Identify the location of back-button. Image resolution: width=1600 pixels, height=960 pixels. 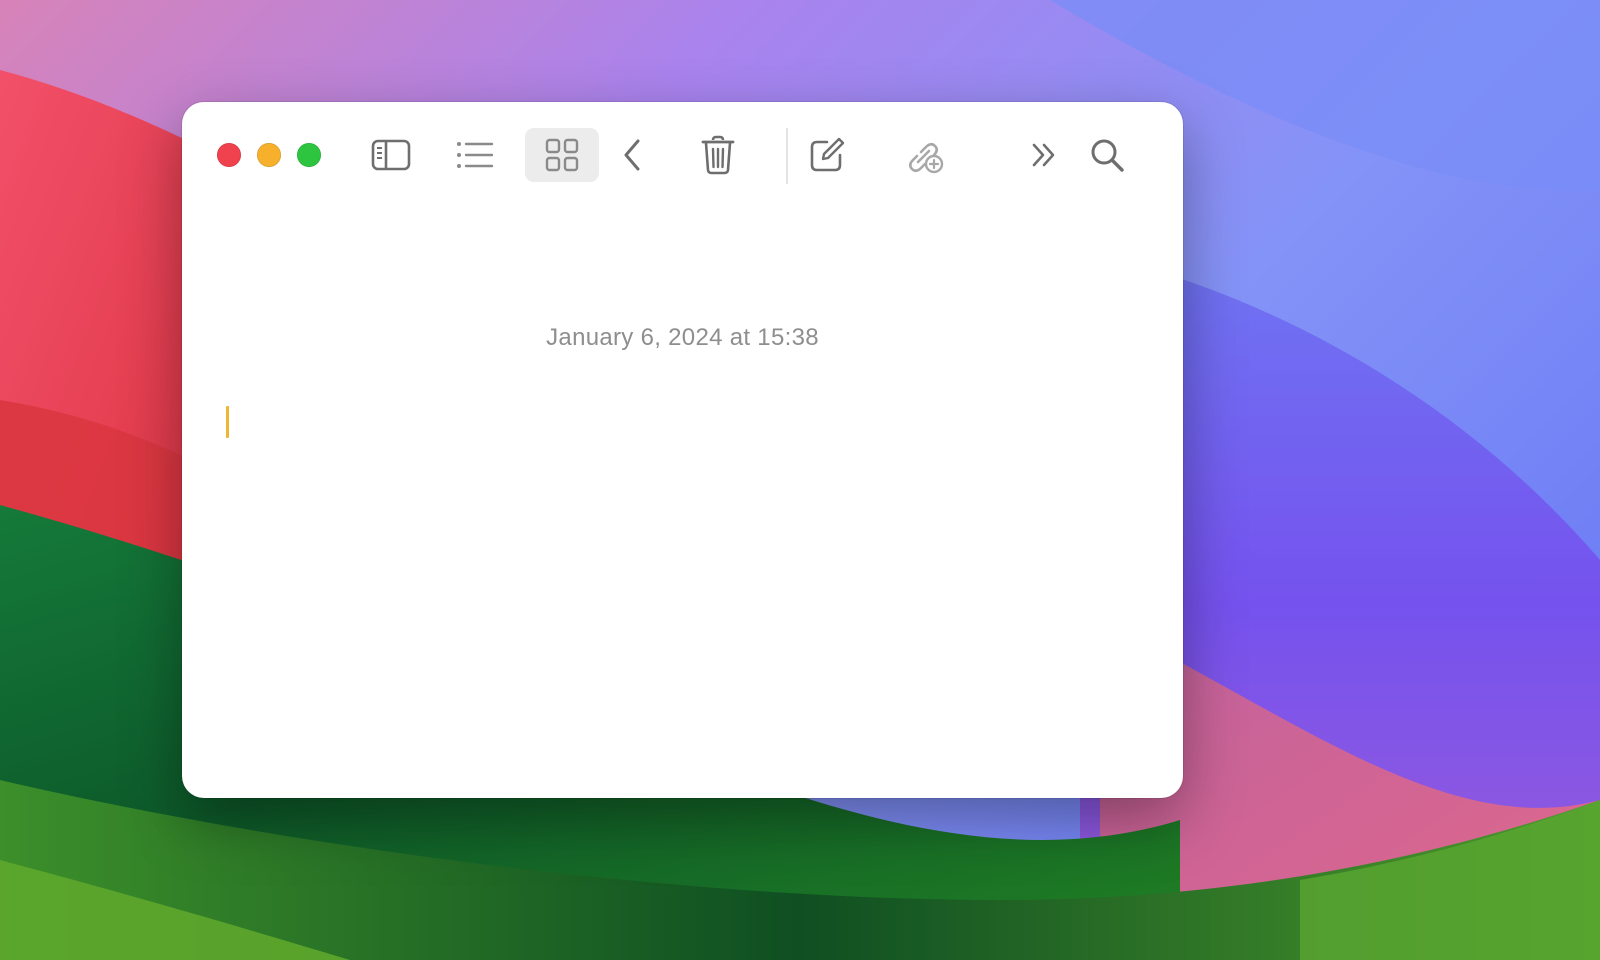
(632, 155).